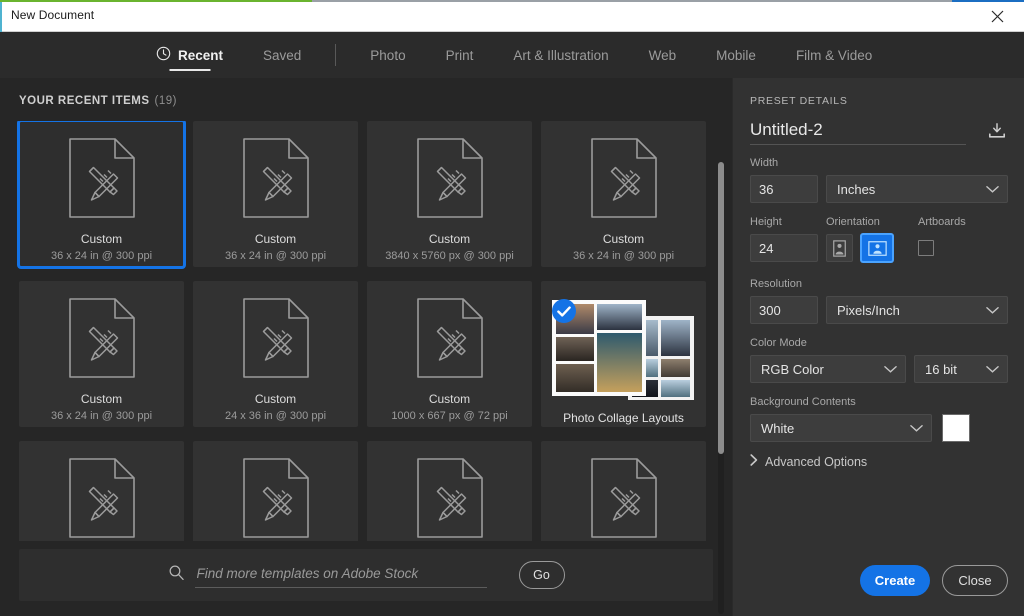 The width and height of the screenshot is (1024, 616). What do you see at coordinates (721, 308) in the screenshot?
I see `scrollbar-thumb` at bounding box center [721, 308].